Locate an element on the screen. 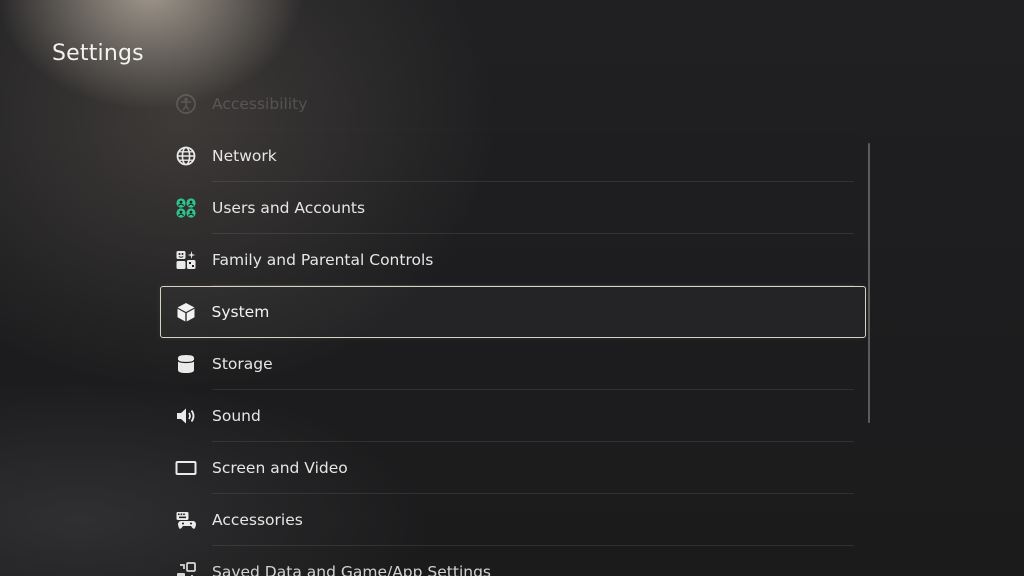 This screenshot has height=576, width=1024. accessibility-icon is located at coordinates (186, 104).